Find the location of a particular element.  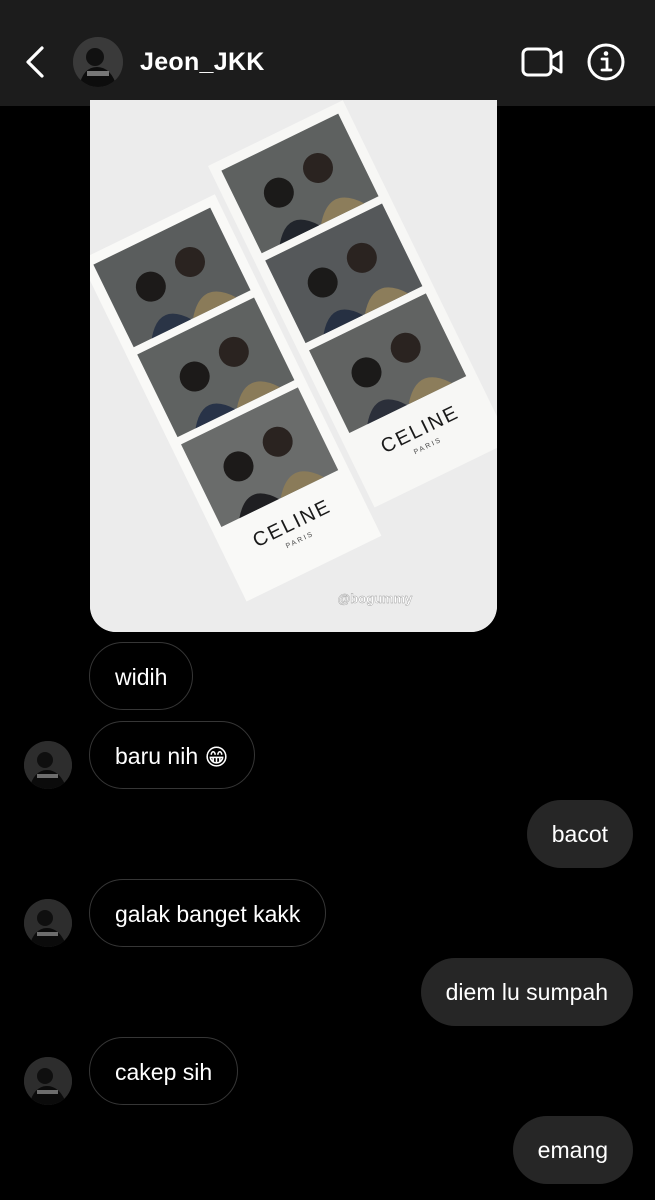

chevron-left-icon is located at coordinates (35, 62).